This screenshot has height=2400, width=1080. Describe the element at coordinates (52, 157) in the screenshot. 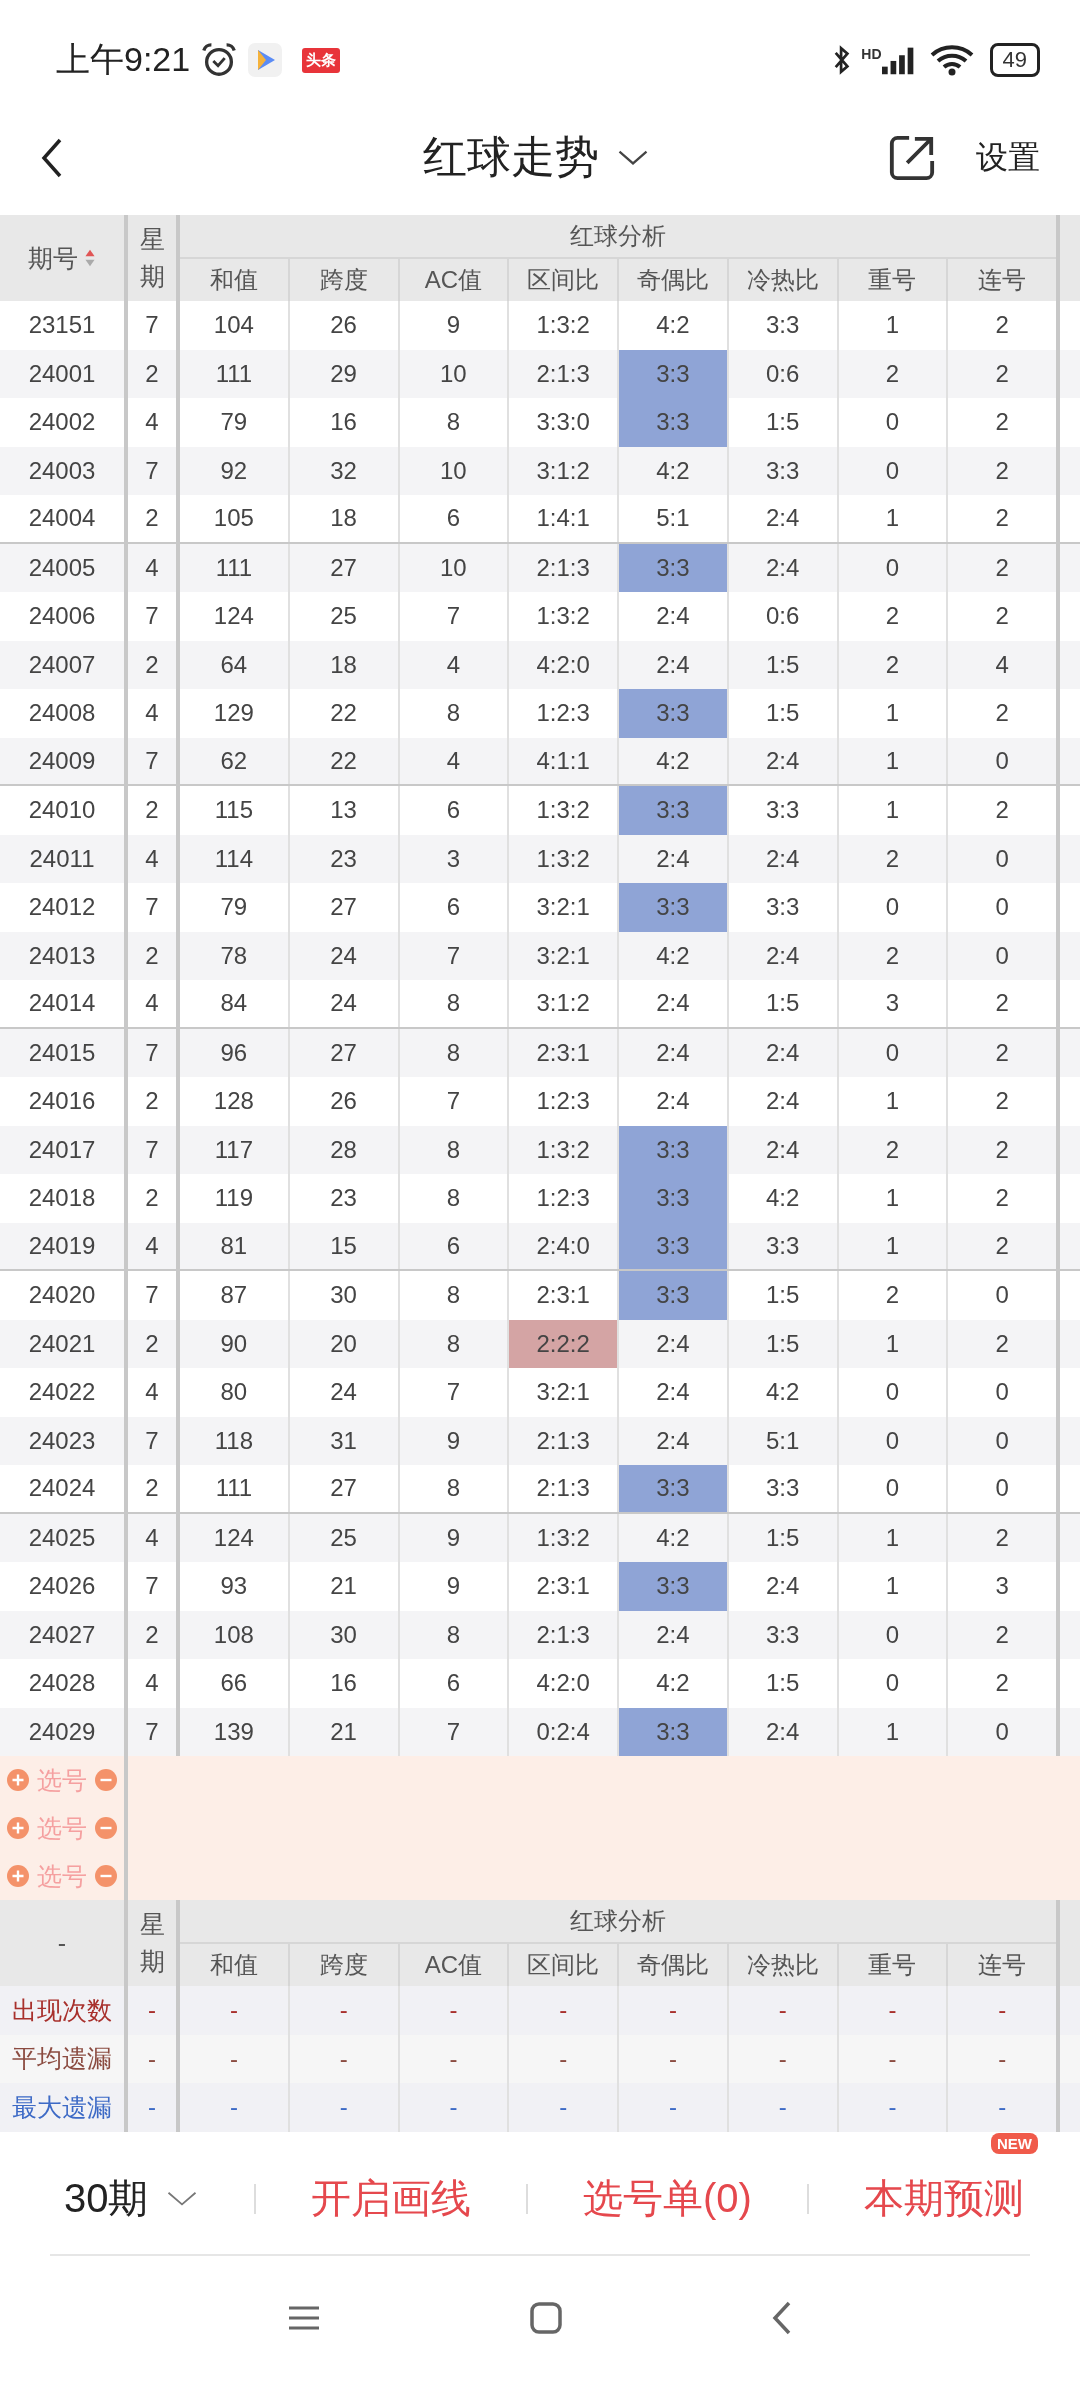

I see `back-icon` at that location.